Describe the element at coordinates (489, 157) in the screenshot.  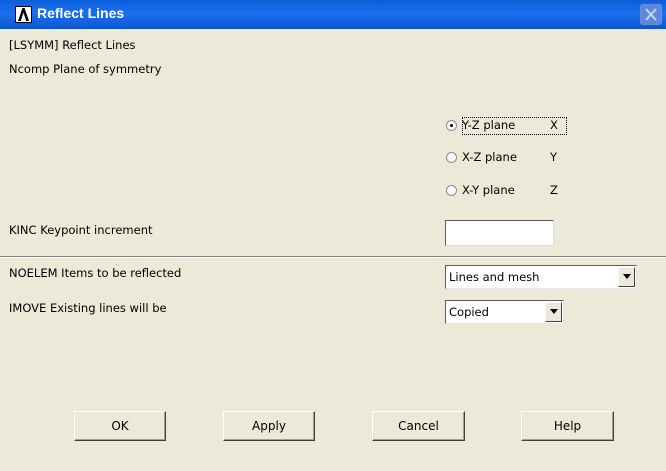
I see `radio-label: X-Z plane` at that location.